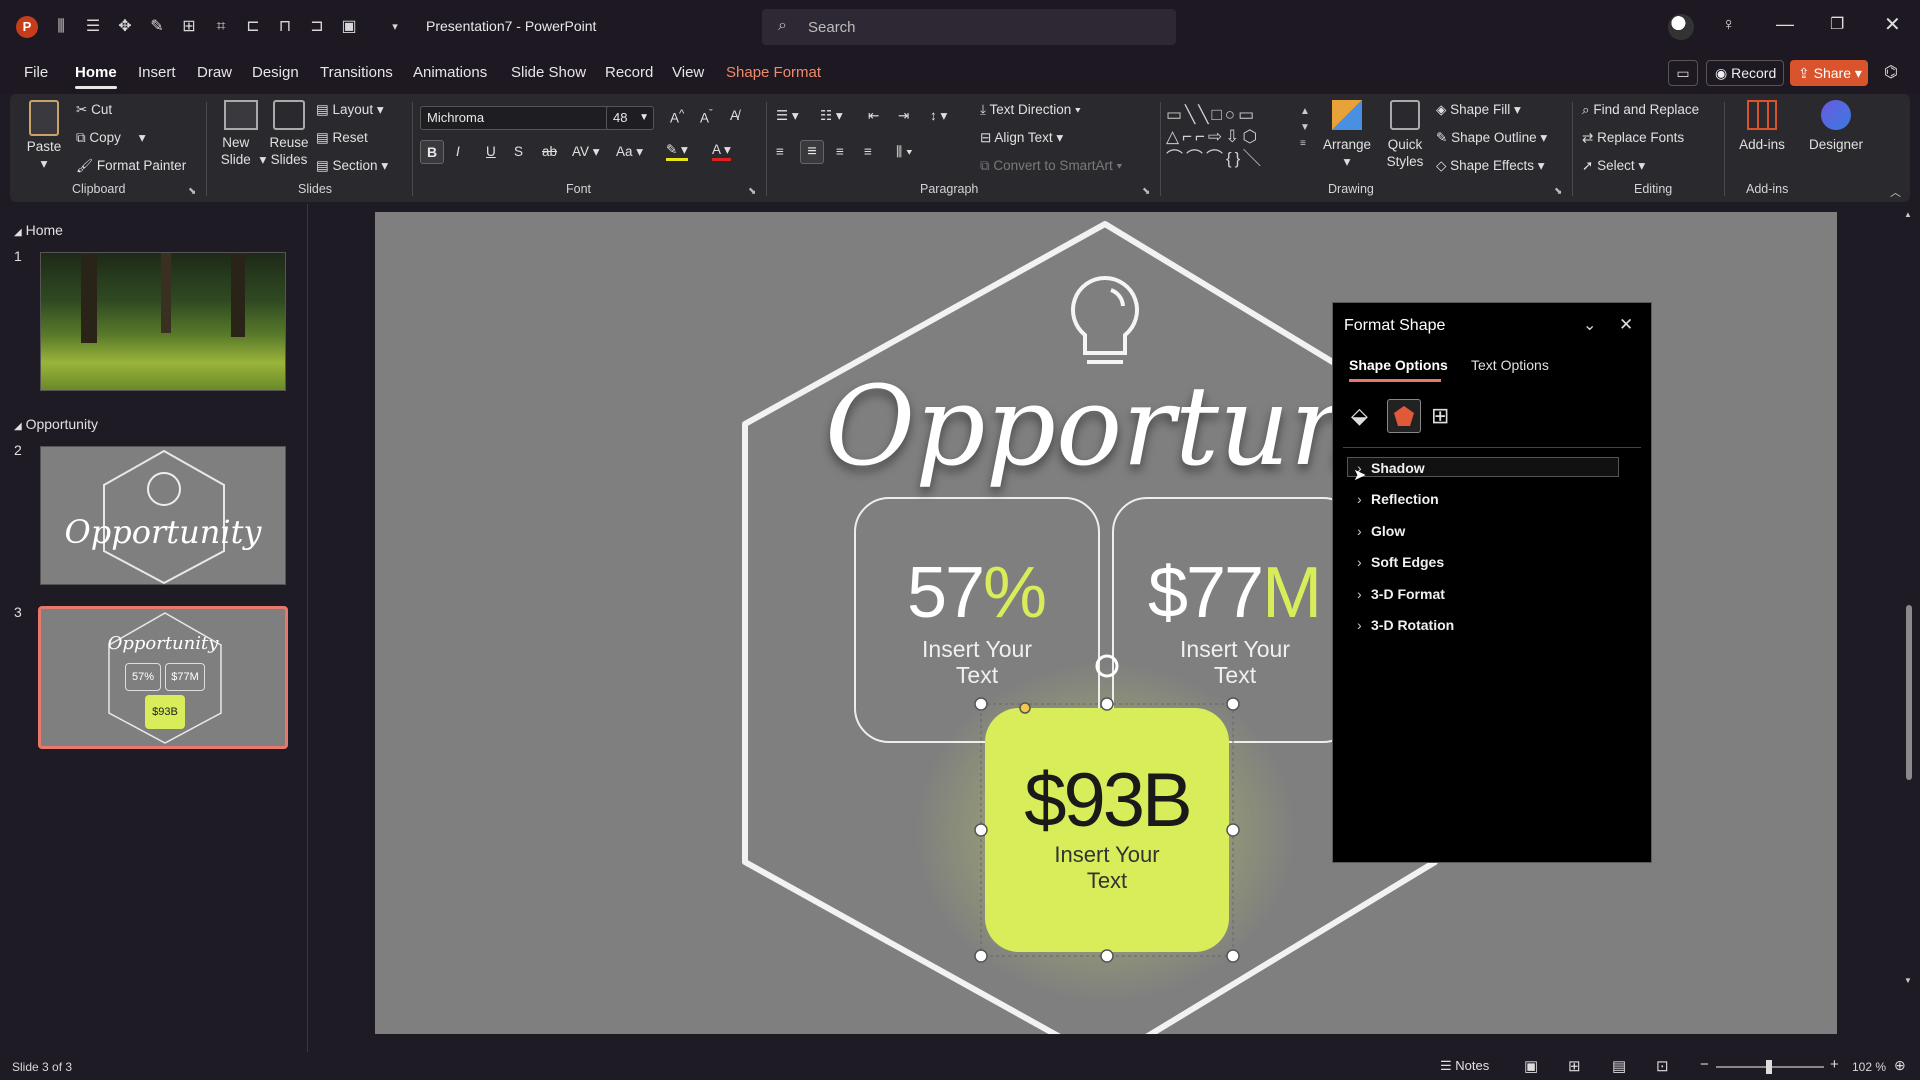  I want to click on align-middle-icon: ☰, so click(93, 27).